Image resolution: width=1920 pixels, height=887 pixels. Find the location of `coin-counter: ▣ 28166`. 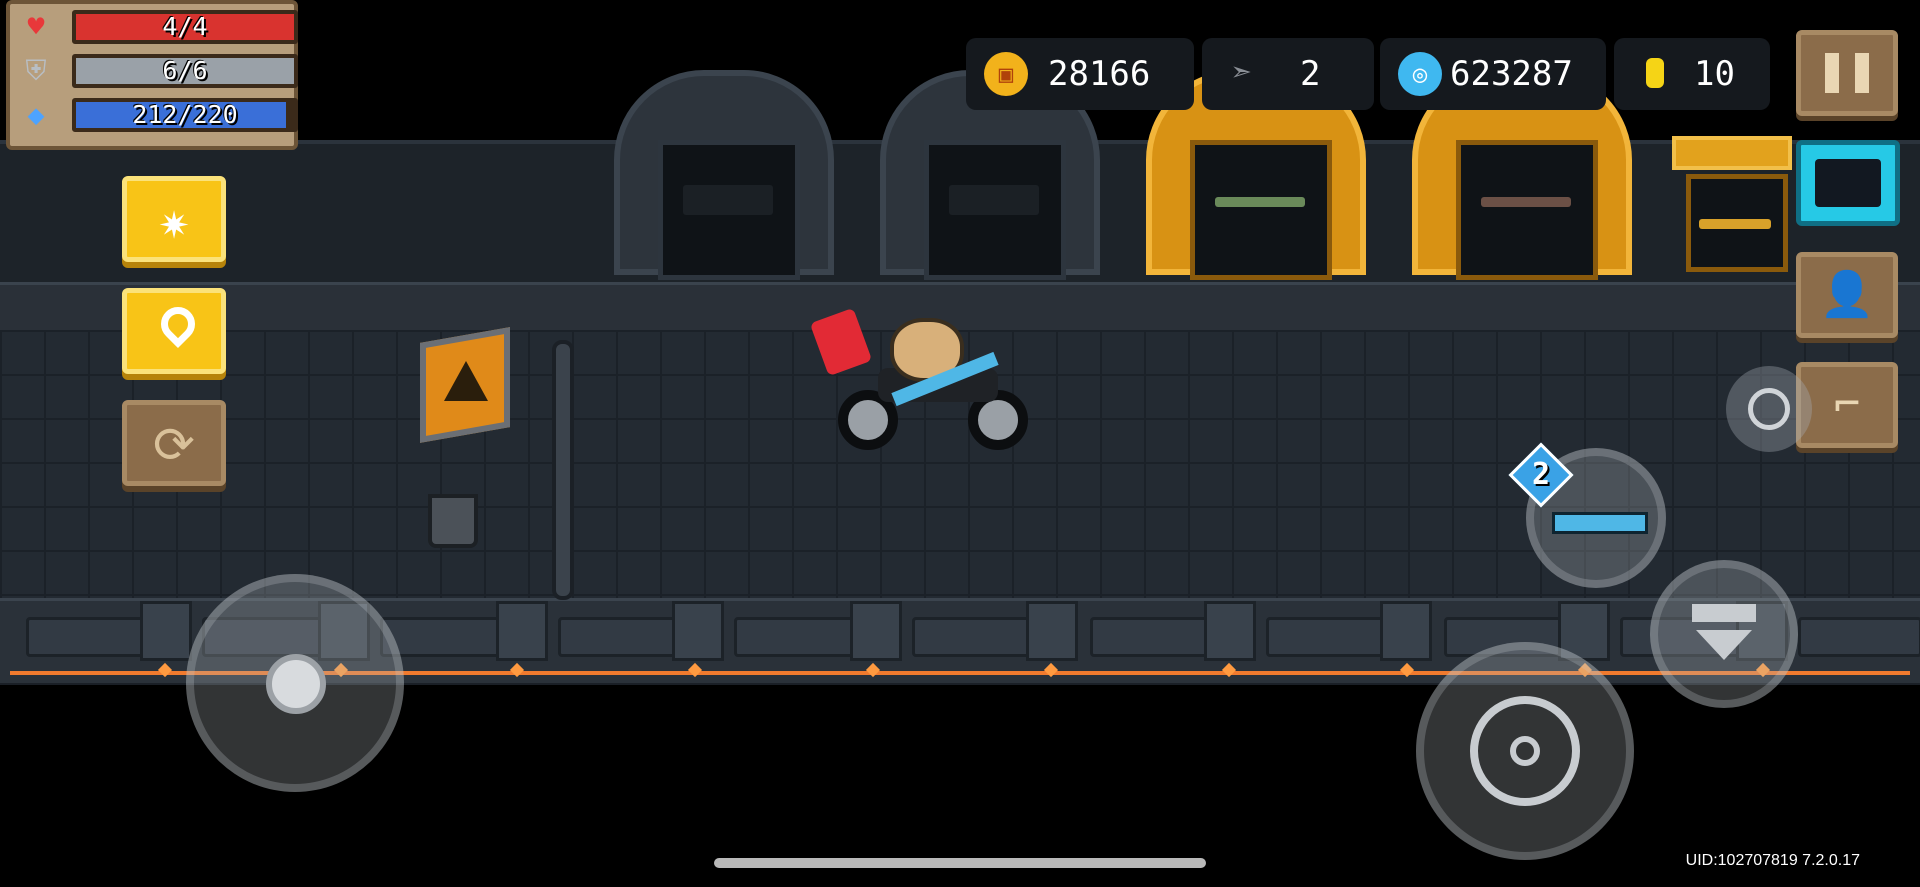

coin-counter: ▣ 28166 is located at coordinates (1080, 74).